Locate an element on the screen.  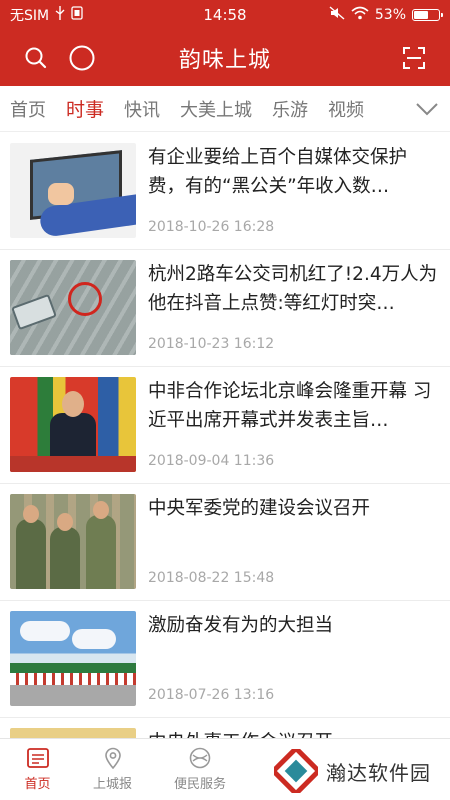
service-icon is located at coordinates (200, 758).